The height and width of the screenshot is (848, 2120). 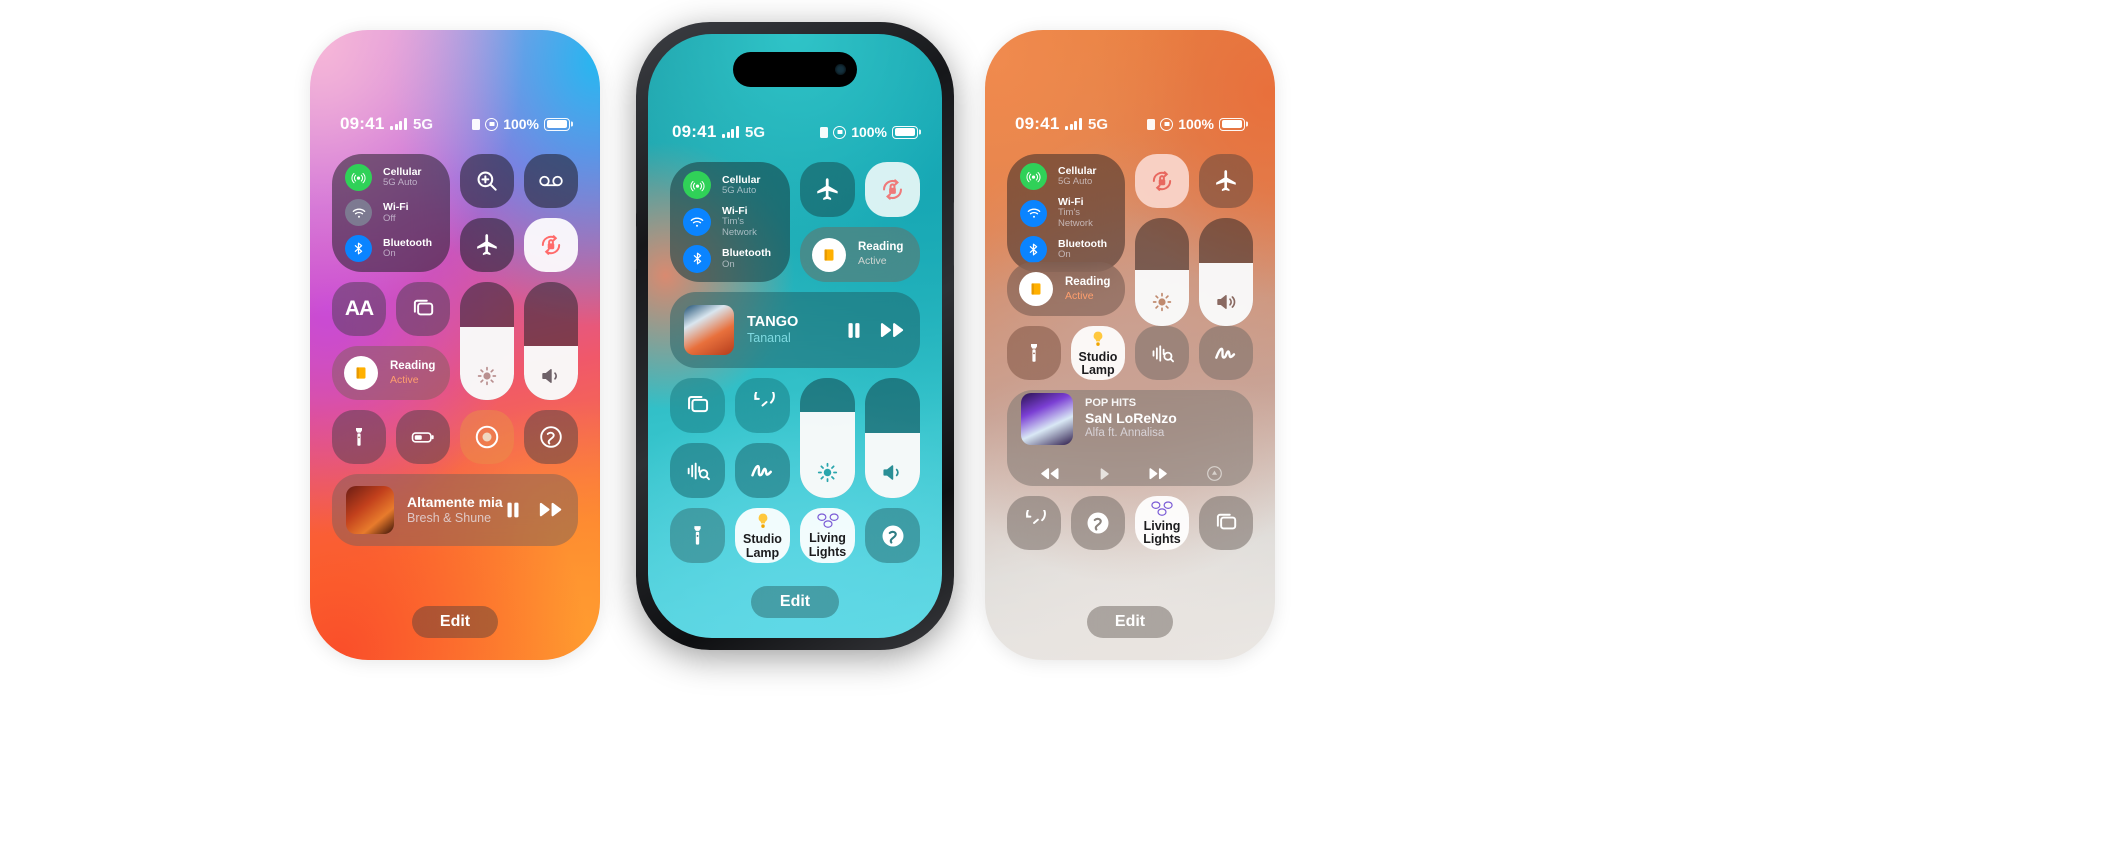 What do you see at coordinates (881, 247) in the screenshot?
I see `focus-title: Reading` at bounding box center [881, 247].